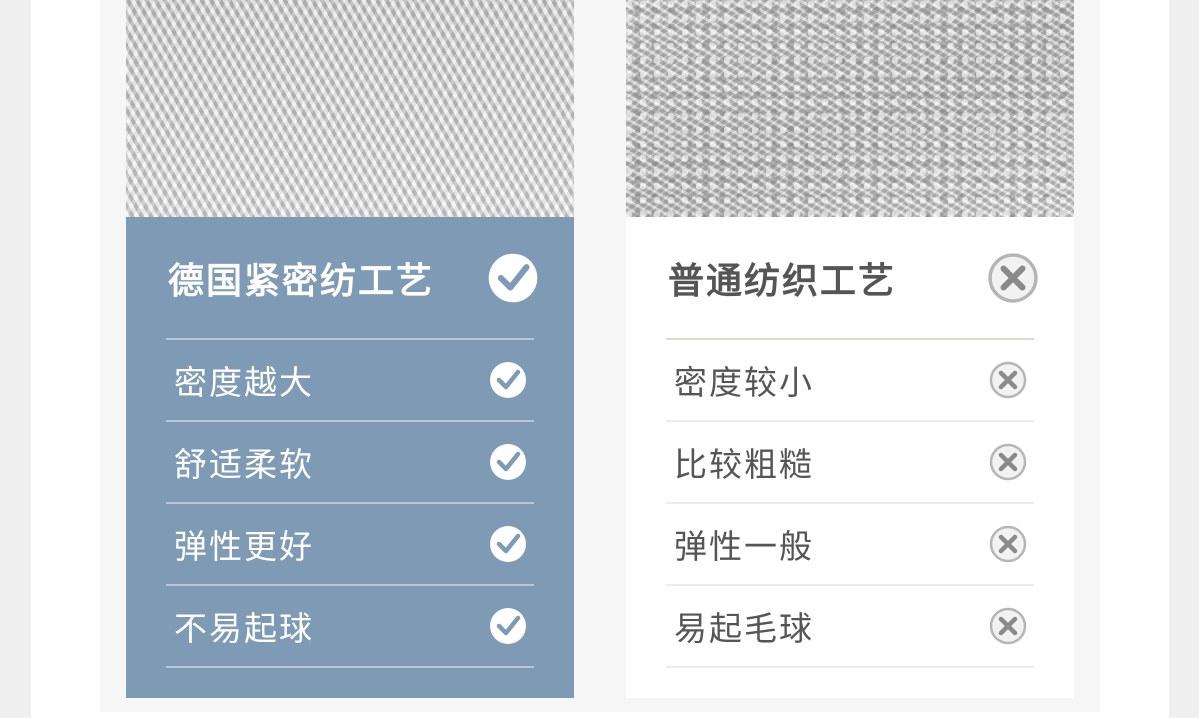 The height and width of the screenshot is (718, 1199). Describe the element at coordinates (350, 463) in the screenshot. I see `premium-feature-row: 舒适柔软` at that location.